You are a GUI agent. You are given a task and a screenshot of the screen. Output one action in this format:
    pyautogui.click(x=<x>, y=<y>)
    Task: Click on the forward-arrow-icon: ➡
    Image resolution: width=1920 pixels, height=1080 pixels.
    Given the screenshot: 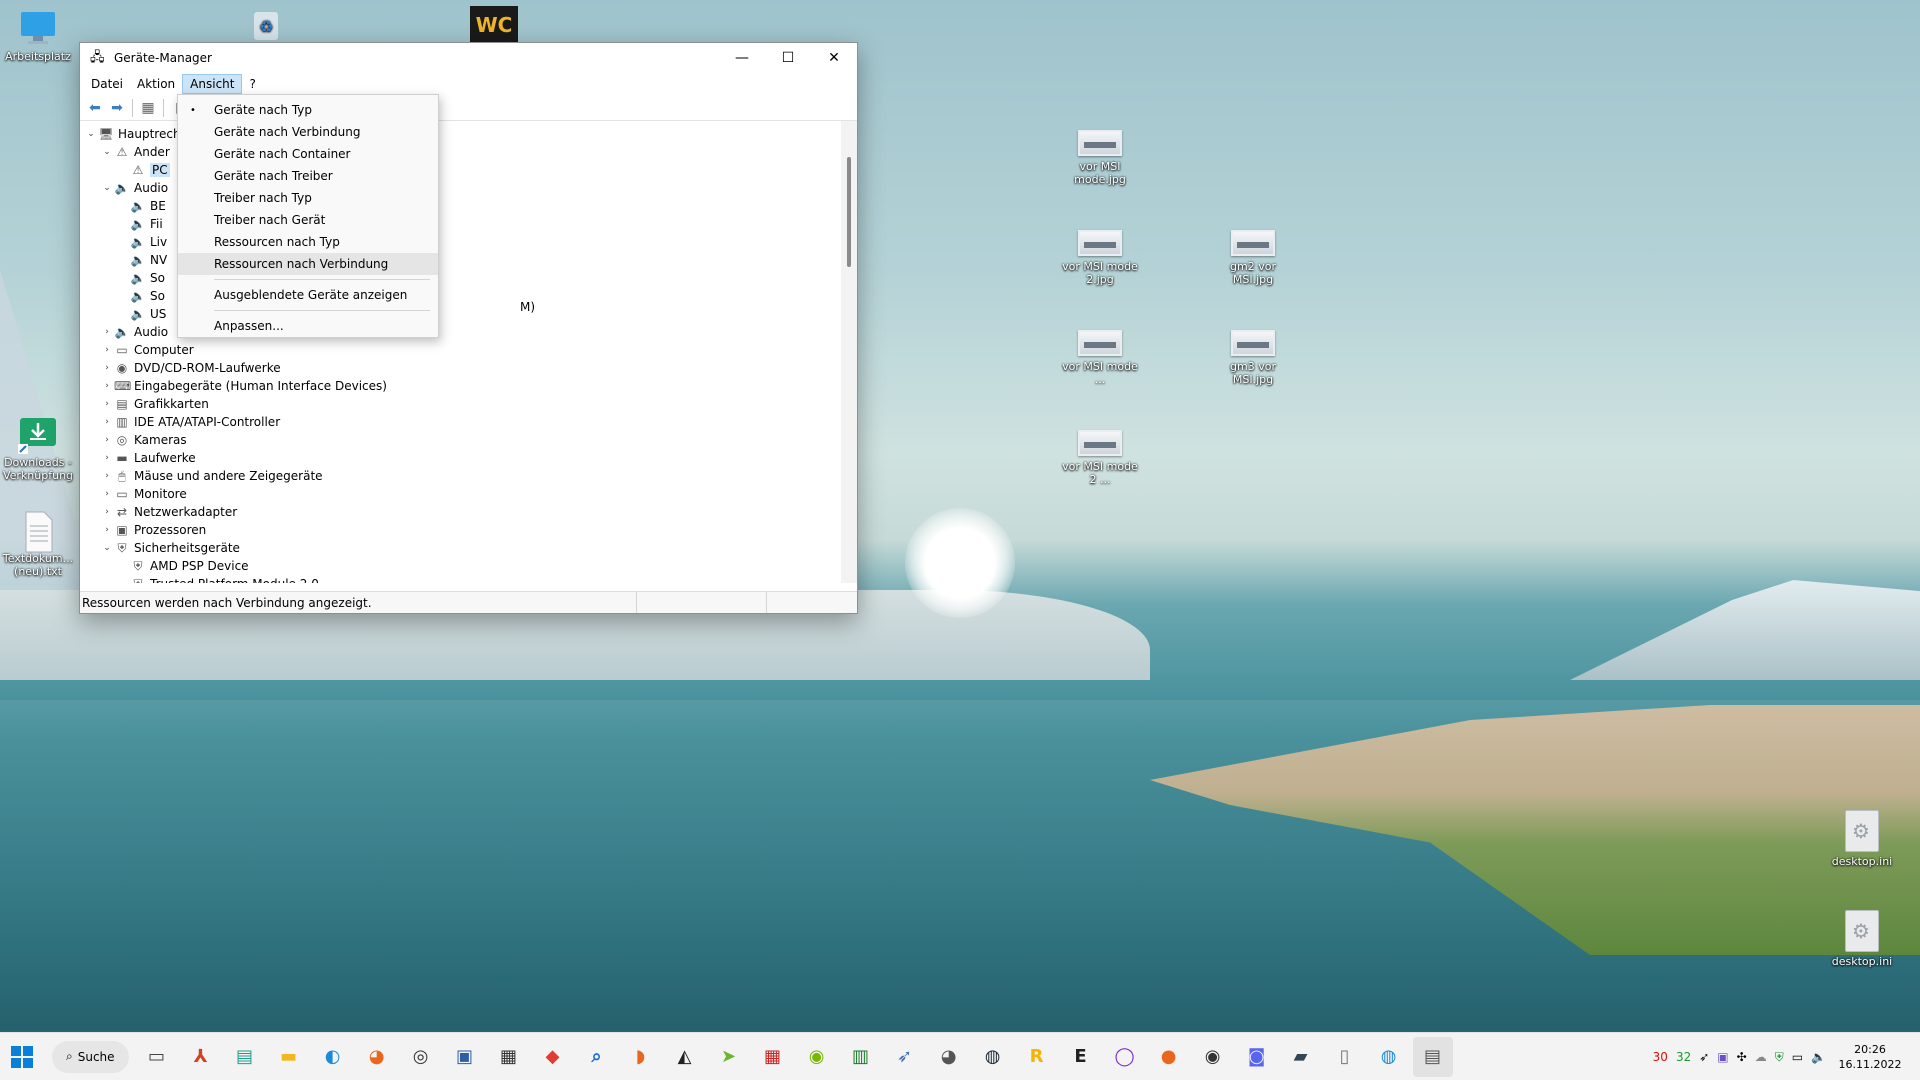 What is the action you would take?
    pyautogui.click(x=117, y=108)
    